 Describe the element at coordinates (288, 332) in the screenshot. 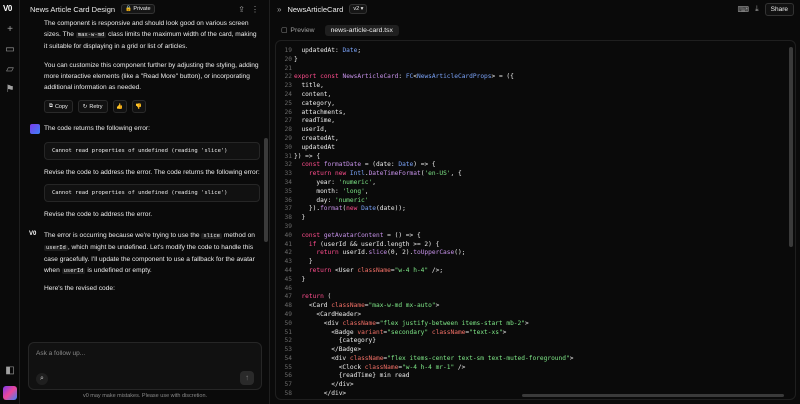

I see `line-number: 51` at that location.